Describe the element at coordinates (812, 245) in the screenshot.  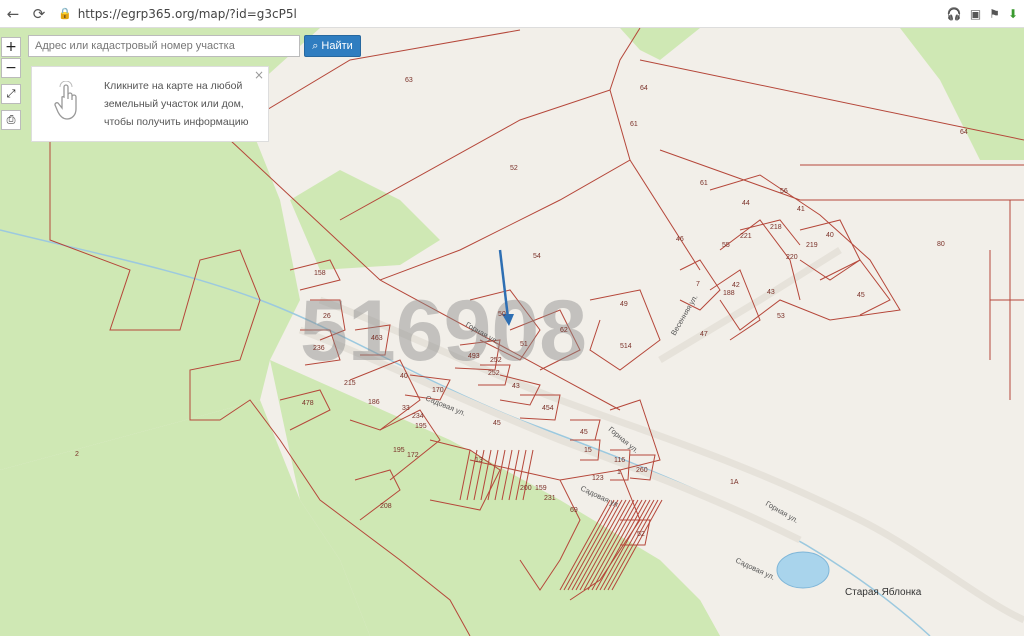
I see `parcel-label: 219` at that location.